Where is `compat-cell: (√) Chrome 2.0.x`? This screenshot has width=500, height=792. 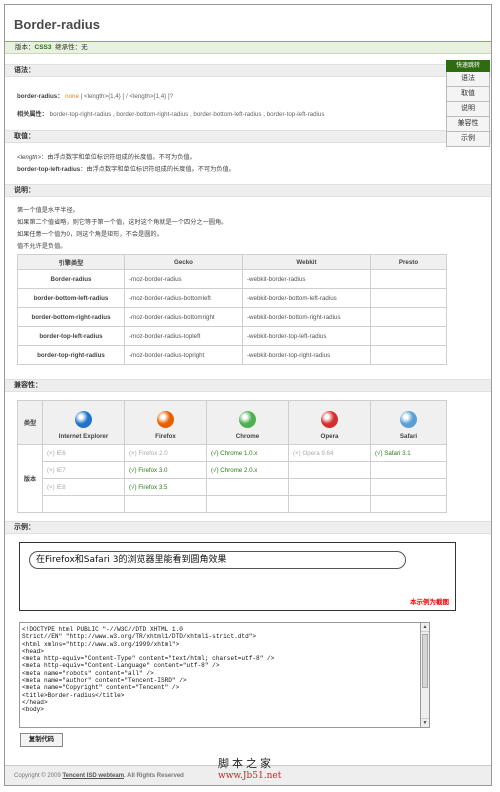
compat-cell: (√) Chrome 2.0.x is located at coordinates (247, 470).